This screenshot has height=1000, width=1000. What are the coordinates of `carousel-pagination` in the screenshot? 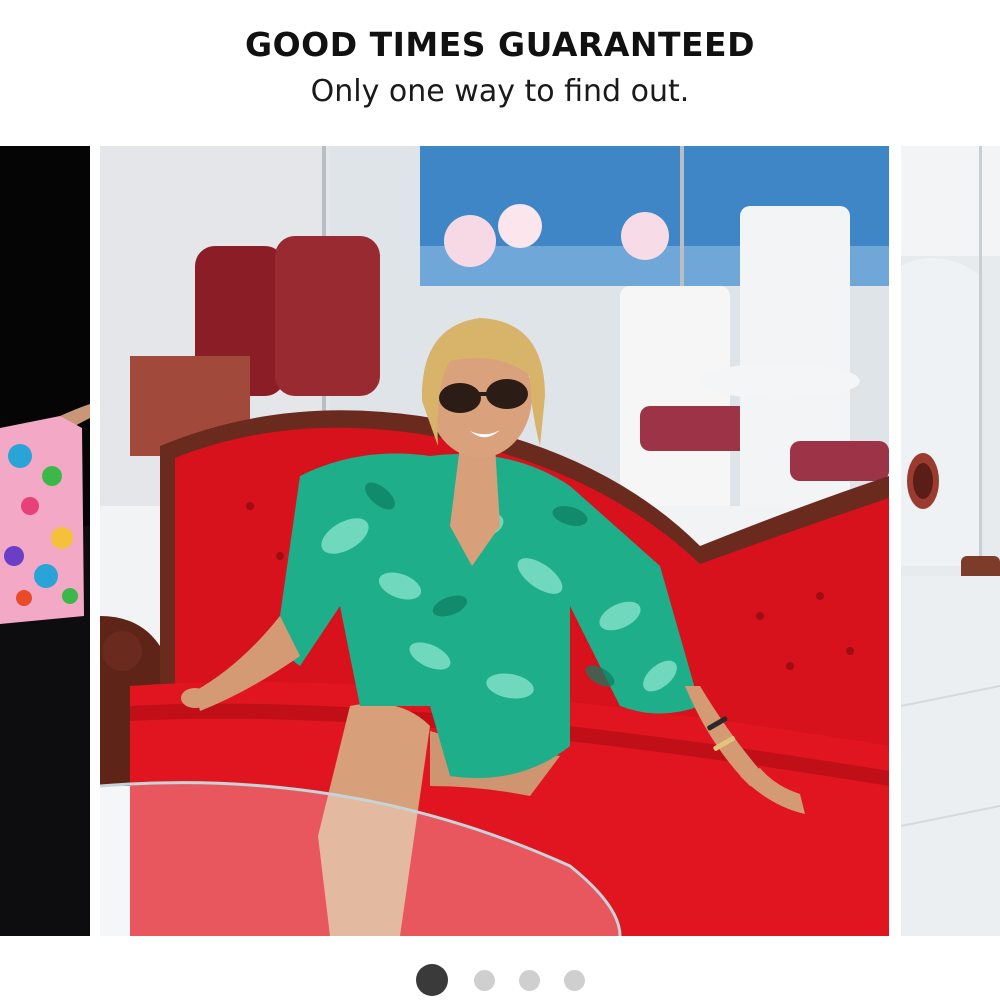 It's located at (500, 980).